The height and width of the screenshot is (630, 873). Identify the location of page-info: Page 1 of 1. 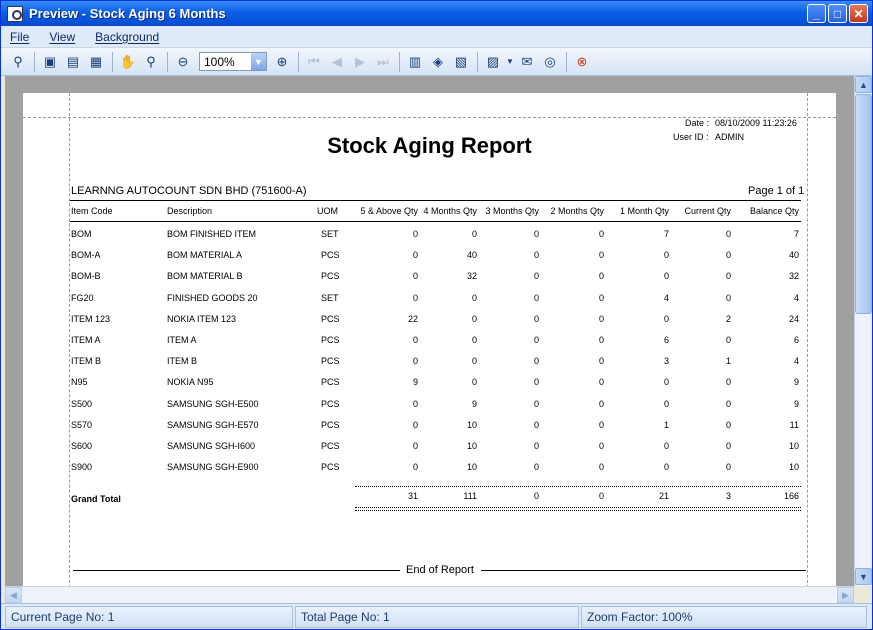
(776, 191).